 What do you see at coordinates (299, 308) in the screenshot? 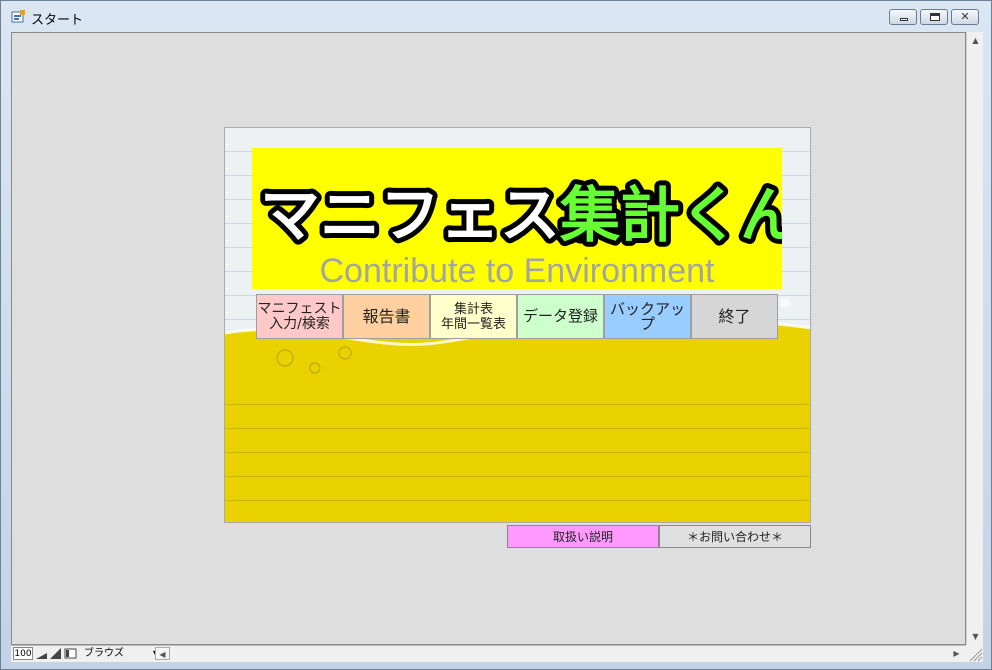
I see `button-label: マニフェスト` at bounding box center [299, 308].